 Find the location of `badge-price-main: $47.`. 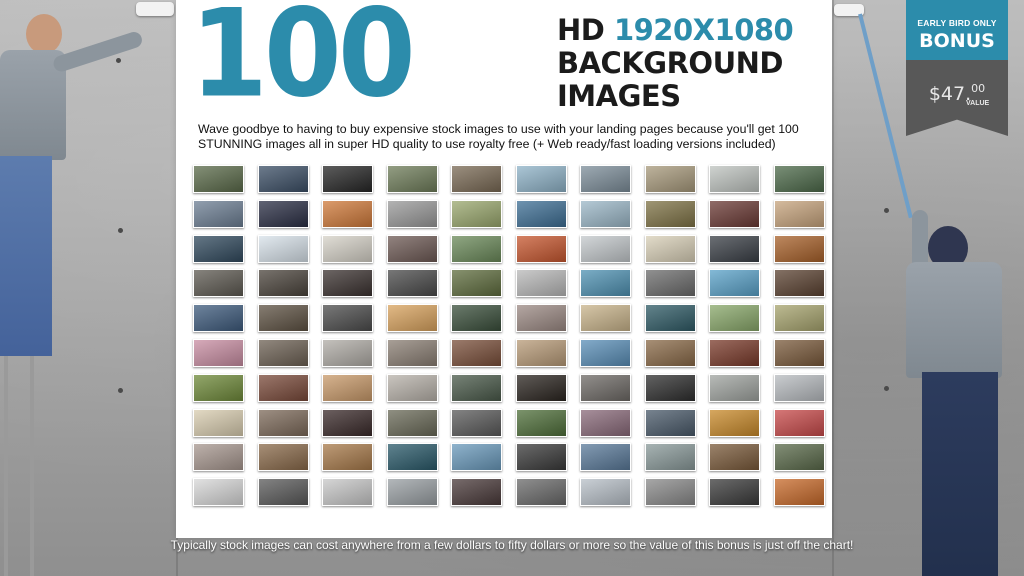

badge-price-main: $47. is located at coordinates (950, 94).